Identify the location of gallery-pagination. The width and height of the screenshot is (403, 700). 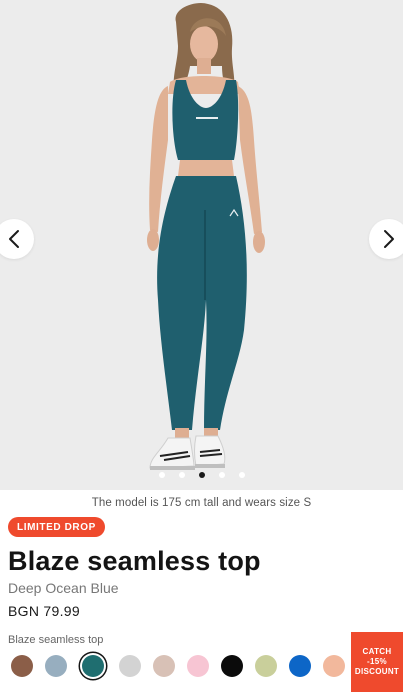
(201, 475).